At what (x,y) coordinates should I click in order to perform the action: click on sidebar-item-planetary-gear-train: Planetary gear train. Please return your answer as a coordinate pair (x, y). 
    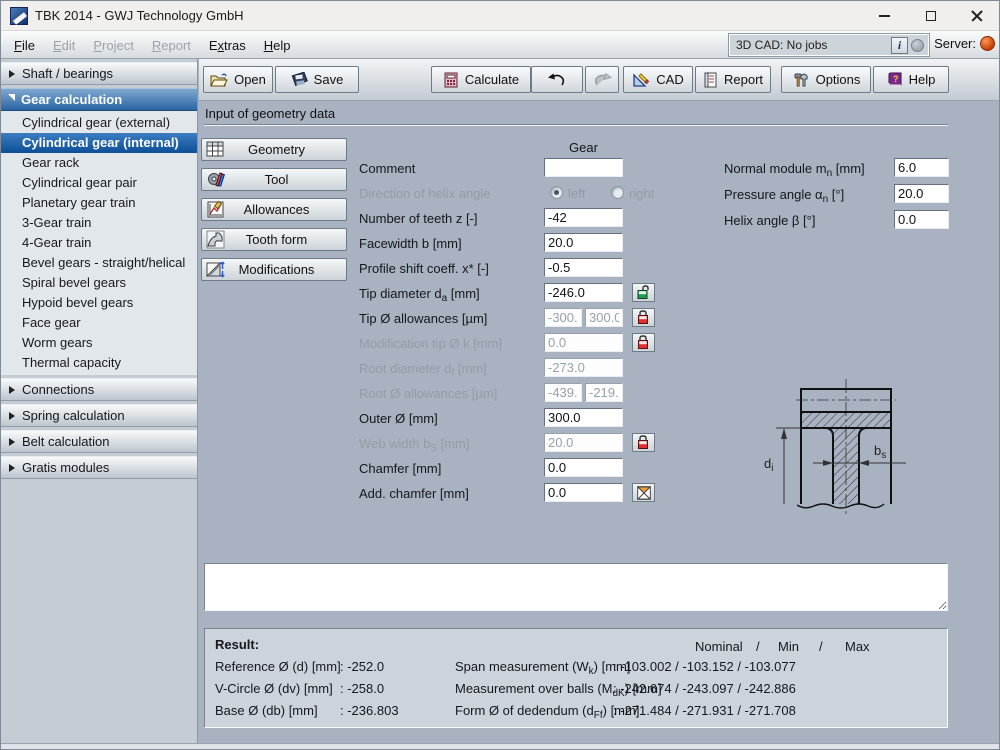
    Looking at the image, I should click on (99, 203).